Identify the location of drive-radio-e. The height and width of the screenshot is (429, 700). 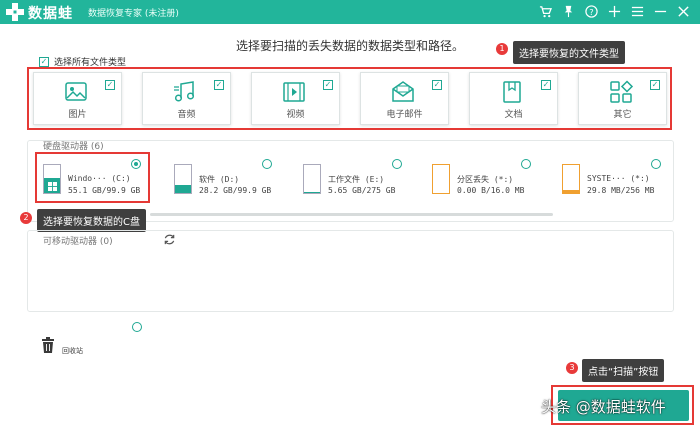
(397, 164).